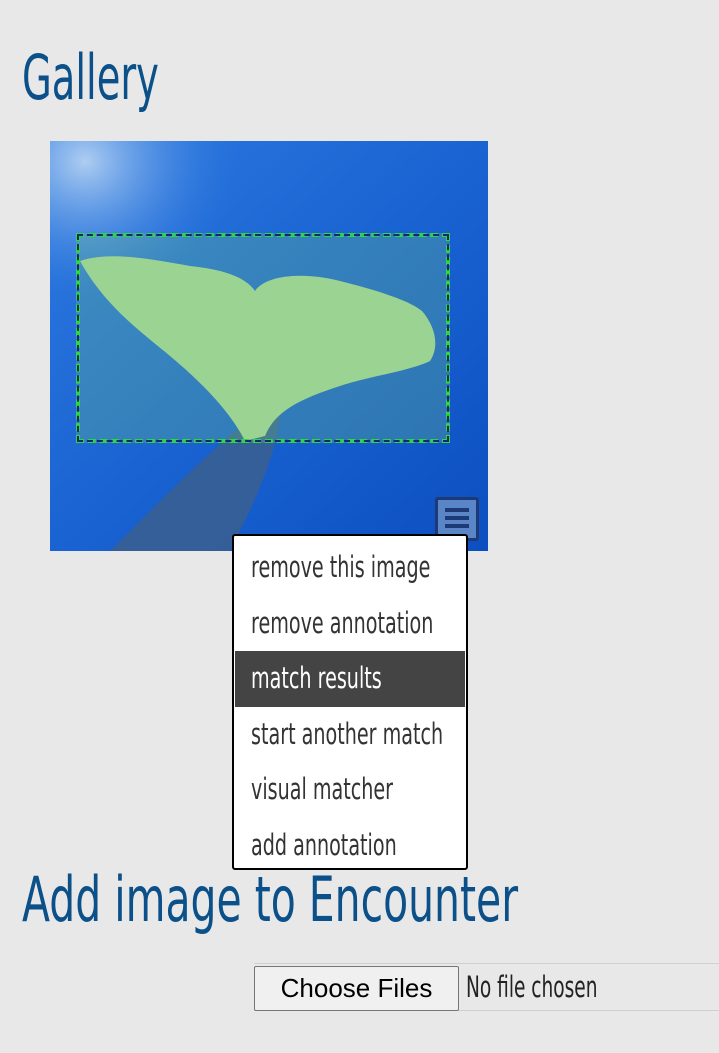 This screenshot has height=1053, width=719. I want to click on menu-item-visual-matcher: visual matcher, so click(350, 790).